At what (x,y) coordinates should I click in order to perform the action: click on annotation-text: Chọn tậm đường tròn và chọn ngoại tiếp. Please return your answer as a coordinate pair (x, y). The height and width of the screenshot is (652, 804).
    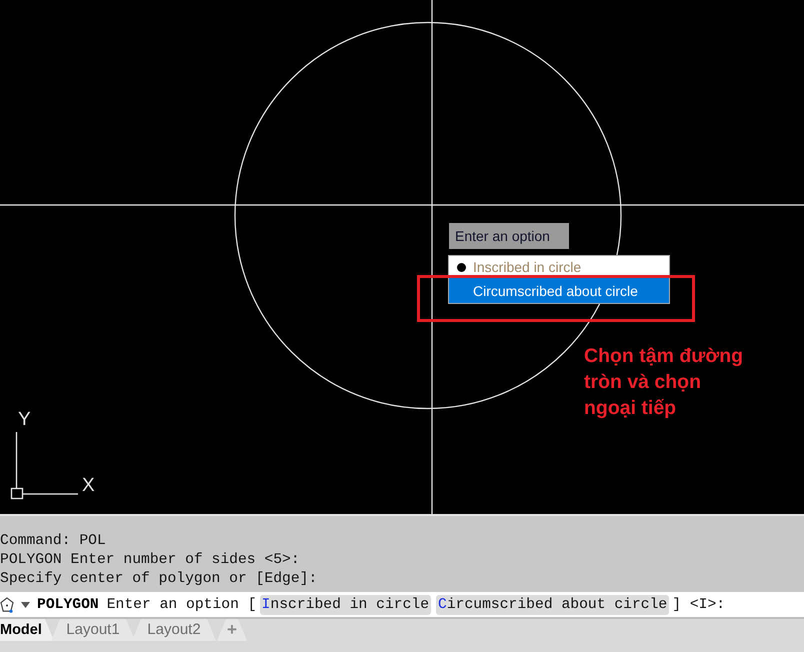
    Looking at the image, I should click on (664, 382).